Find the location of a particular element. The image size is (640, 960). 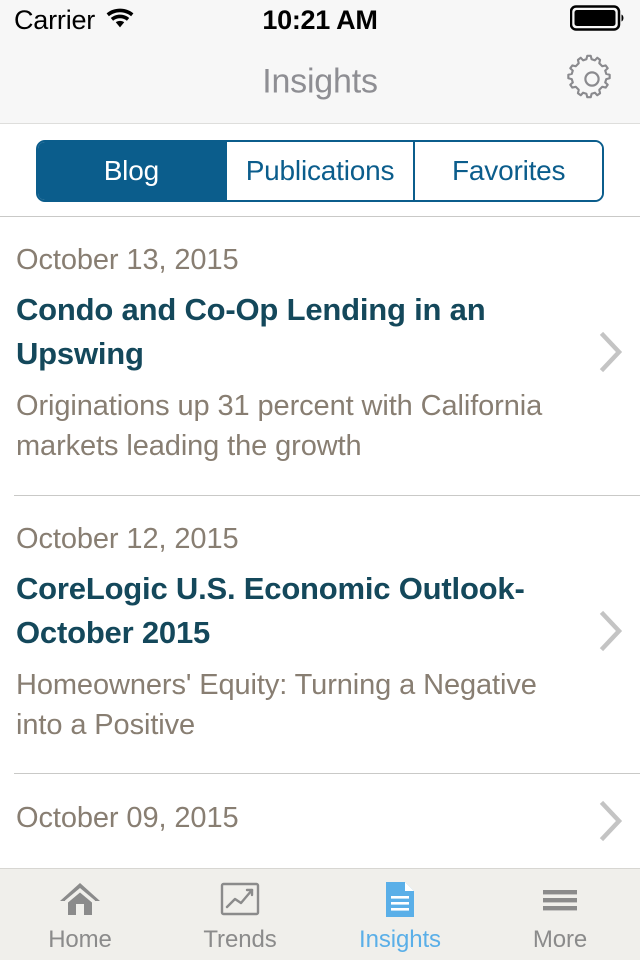

segment-blog: Blog is located at coordinates (131, 171).